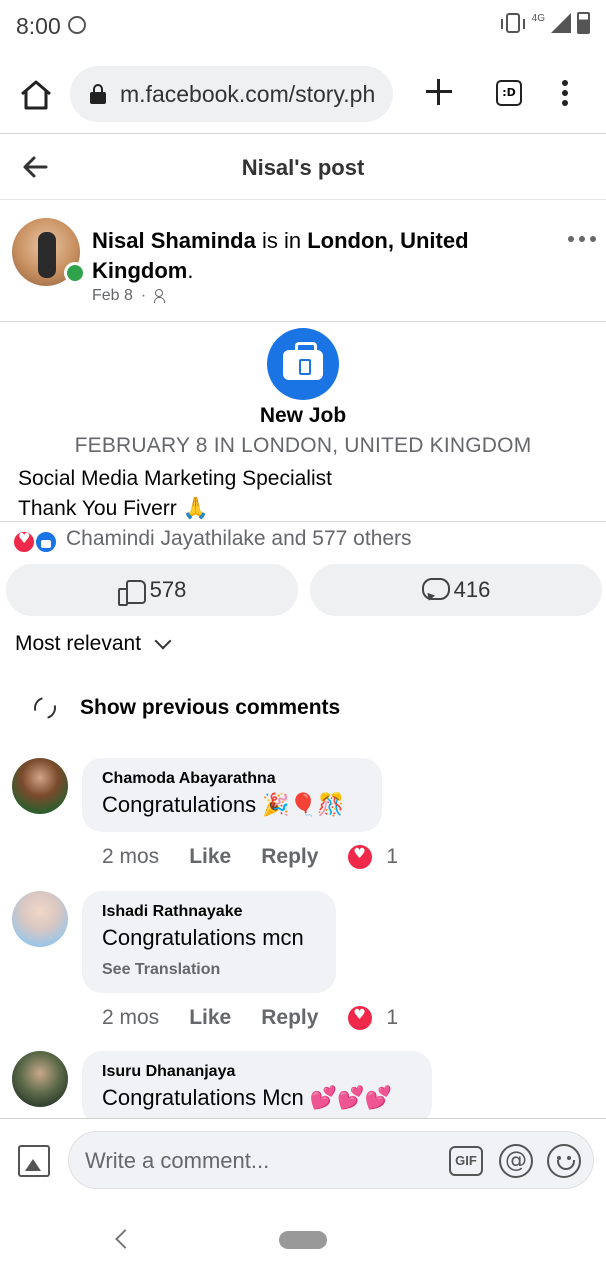  I want to click on page-title: Nisal's post, so click(303, 167).